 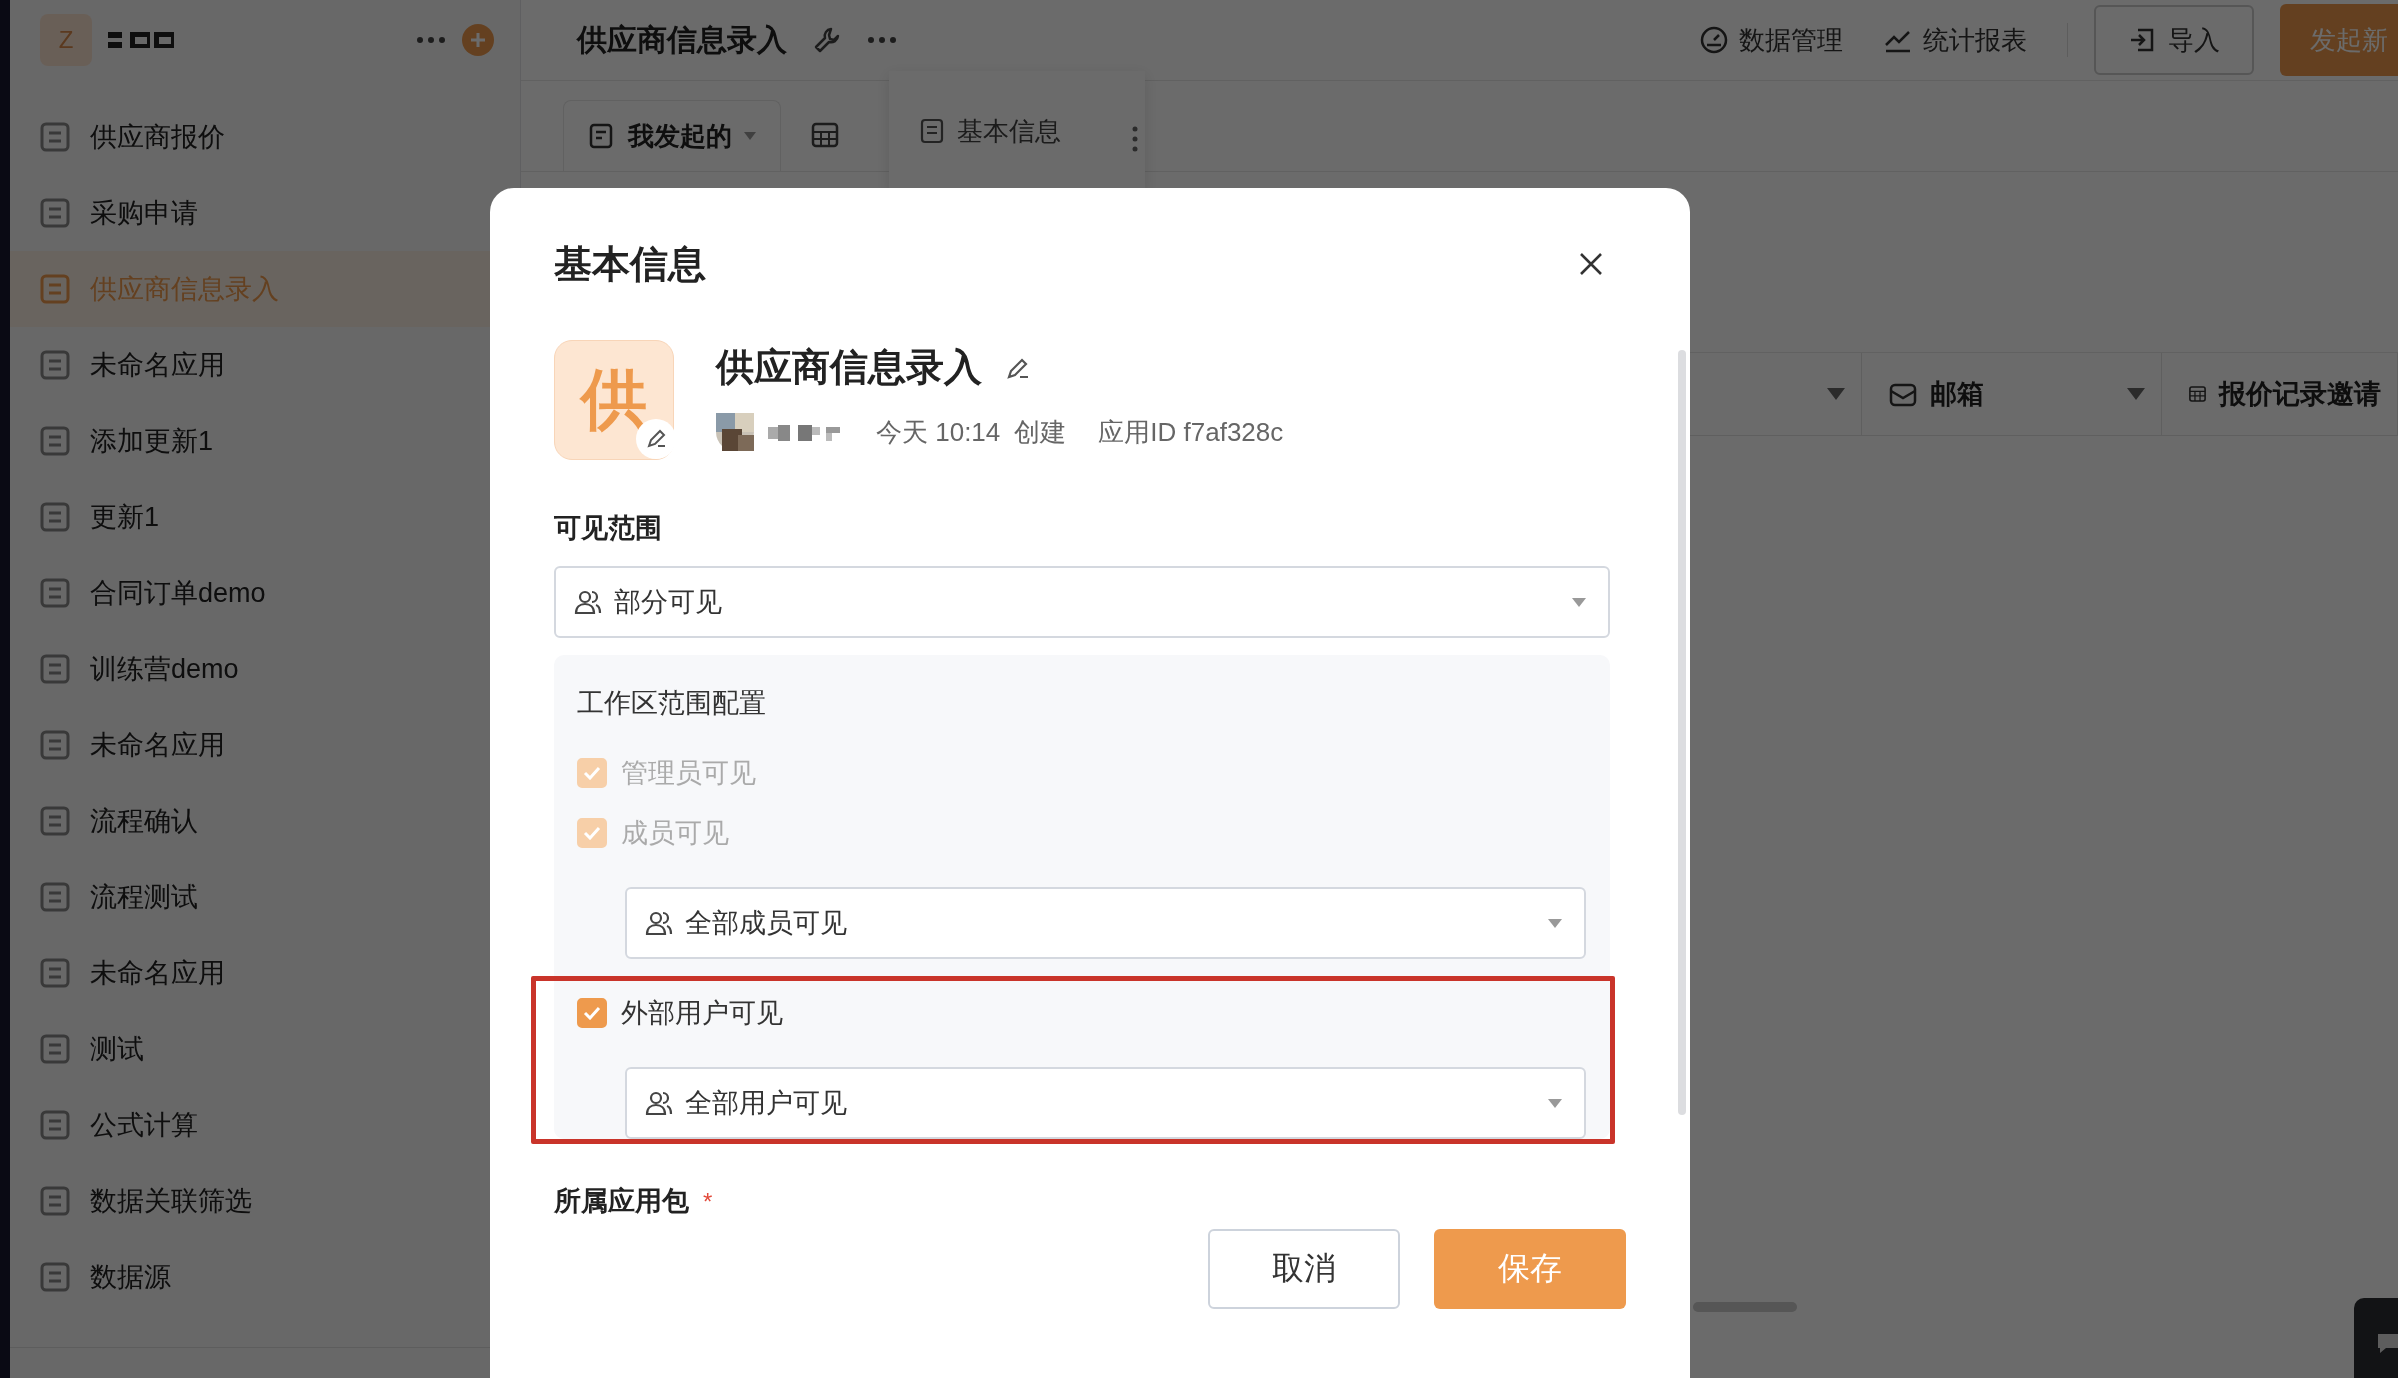 I want to click on app-name: 供应商信息录入, so click(x=849, y=367).